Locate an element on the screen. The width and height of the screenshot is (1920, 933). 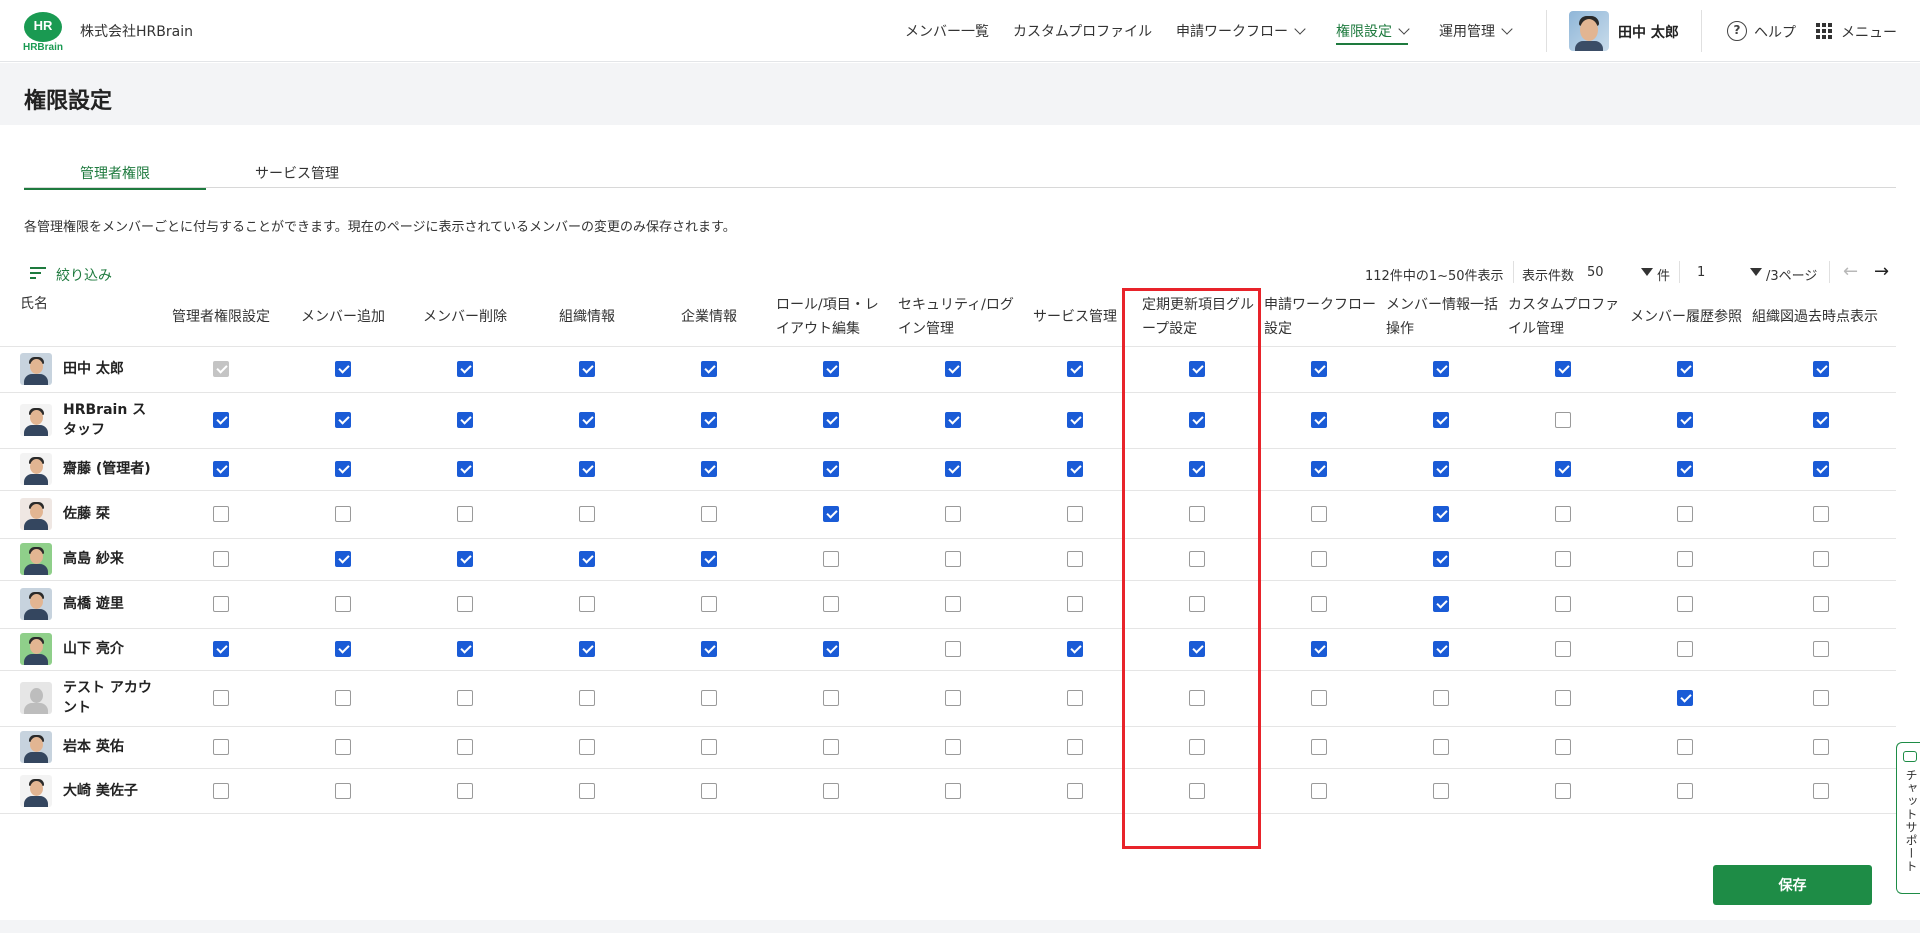
hrbrain-logo: HR HRBrain is located at coordinates (43, 32).